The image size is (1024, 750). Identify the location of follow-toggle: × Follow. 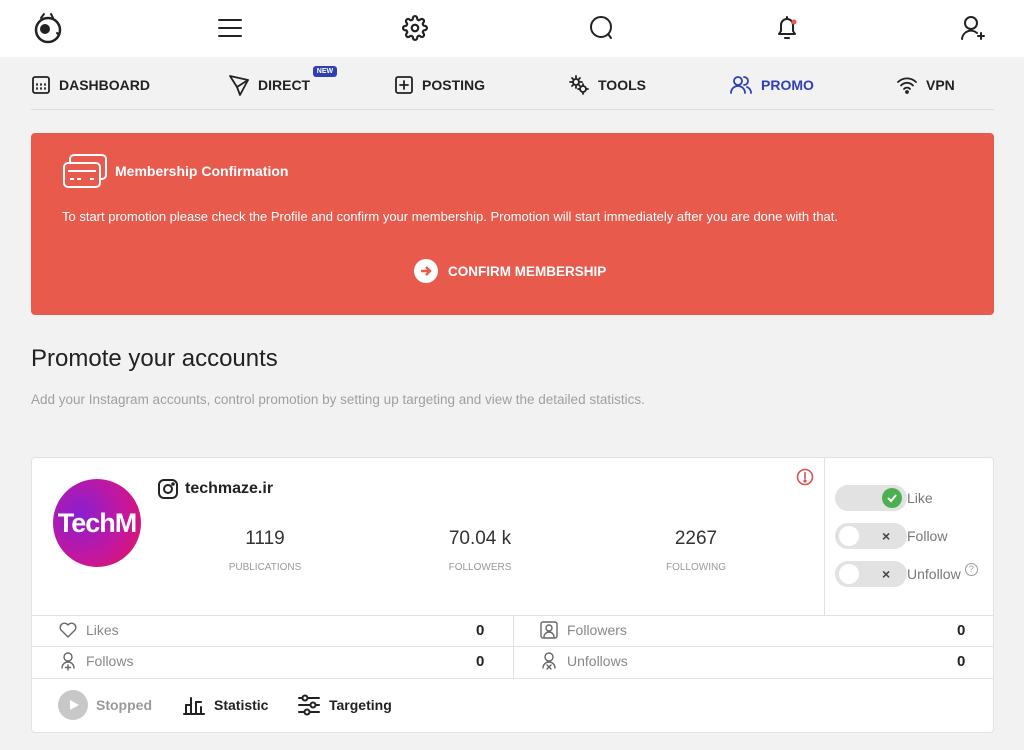
(891, 536).